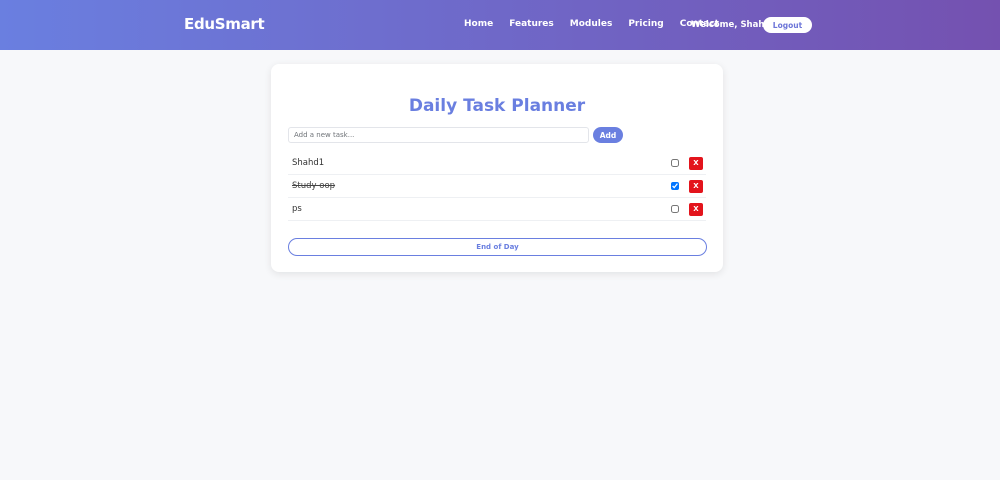 This screenshot has width=1000, height=480. Describe the element at coordinates (497, 106) in the screenshot. I see `page-title: Daily Task Planner` at that location.